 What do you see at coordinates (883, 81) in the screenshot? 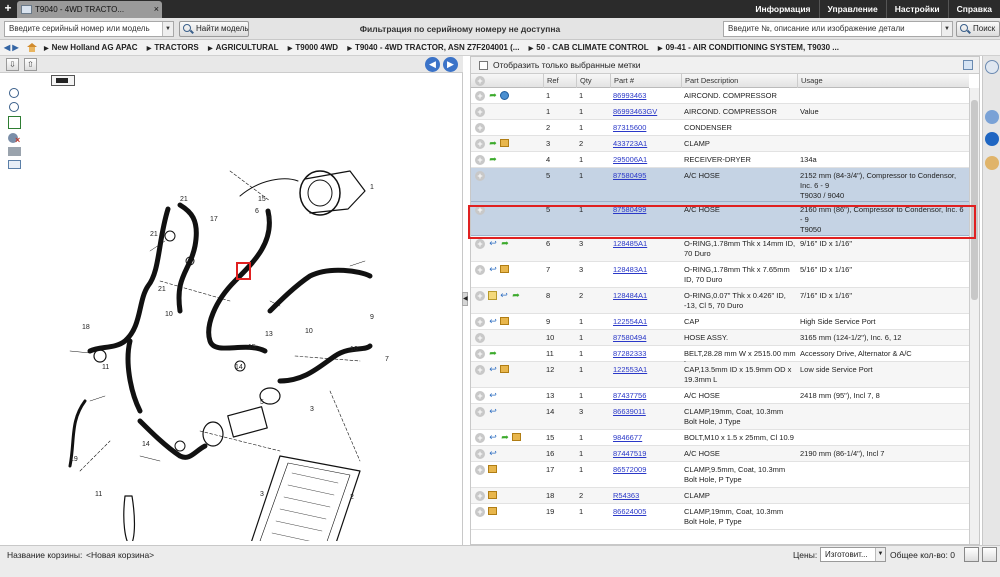
I see `header-usage: Usage` at bounding box center [883, 81].